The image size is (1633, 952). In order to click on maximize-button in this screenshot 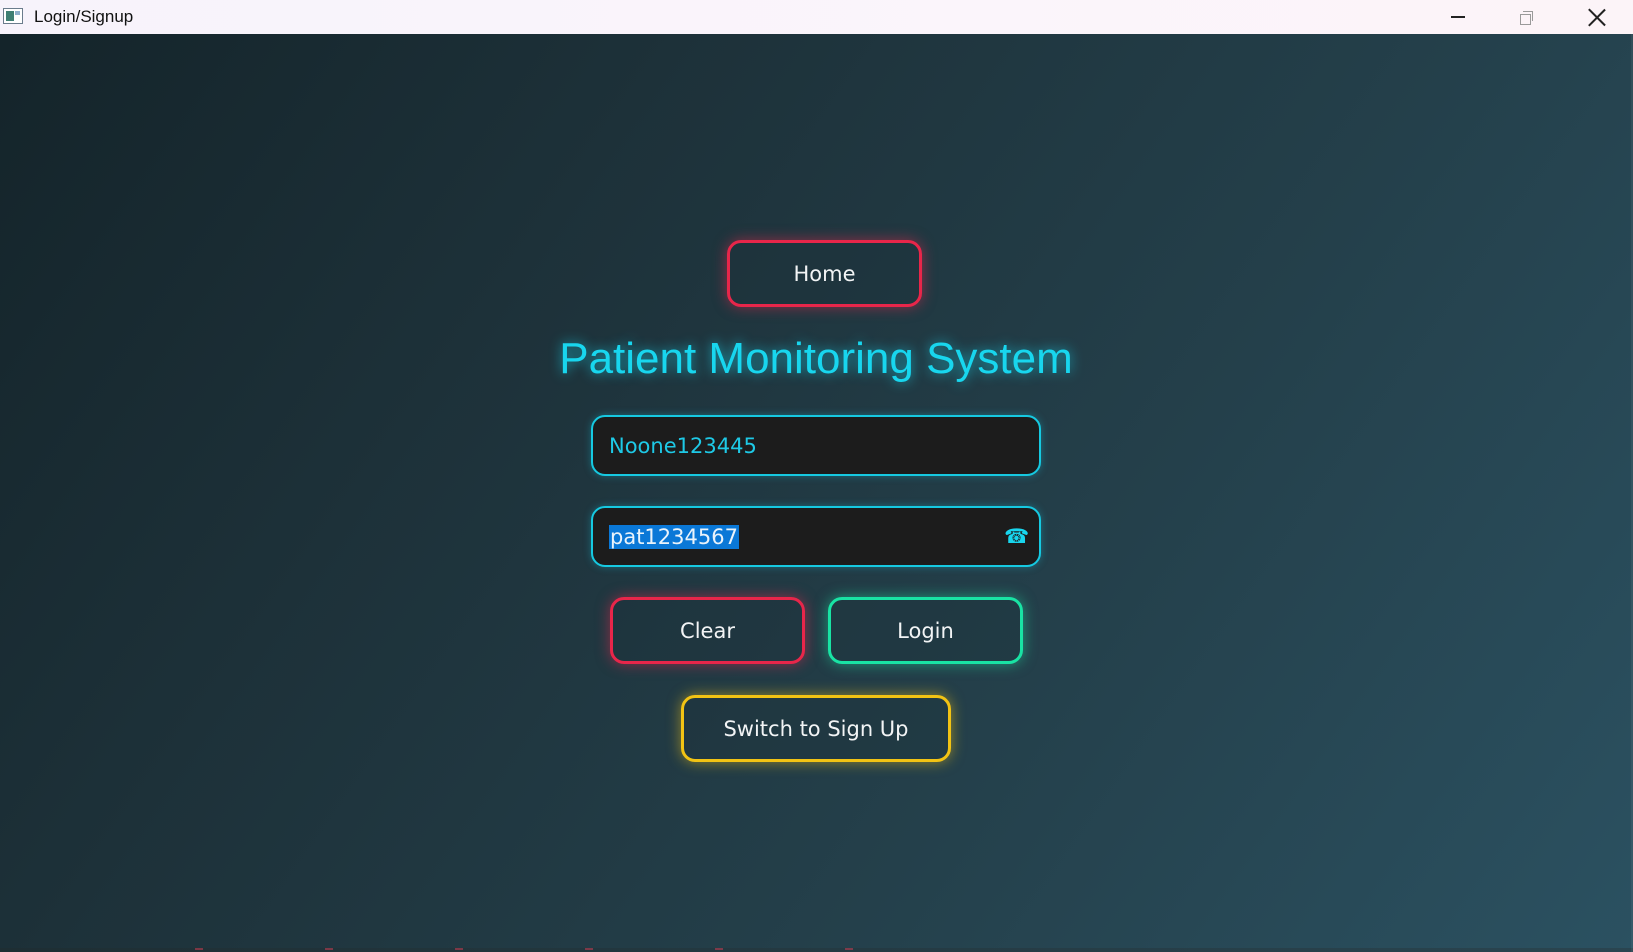, I will do `click(1526, 17)`.